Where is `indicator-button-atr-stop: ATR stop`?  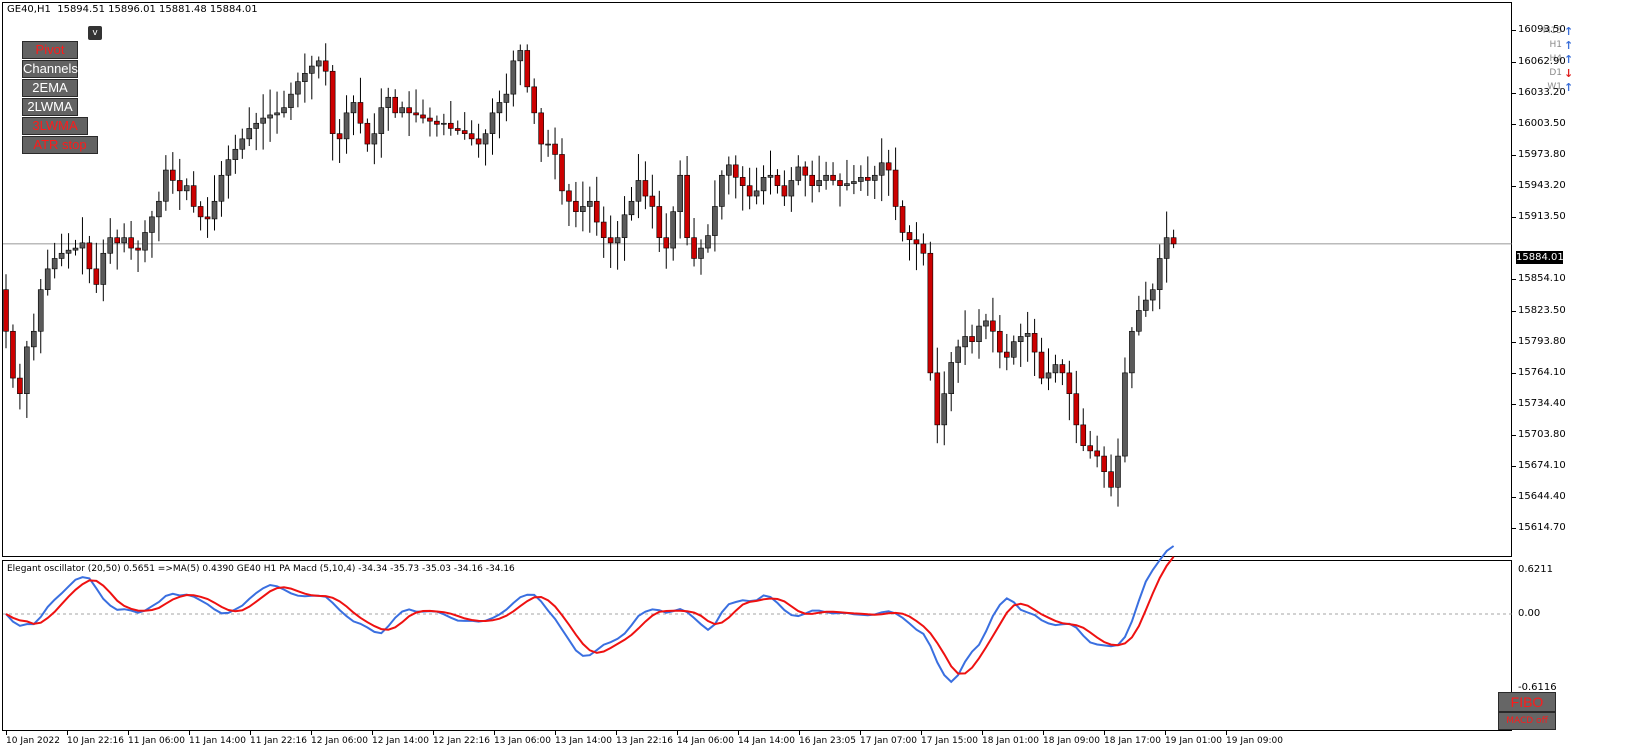 indicator-button-atr-stop: ATR stop is located at coordinates (60, 145).